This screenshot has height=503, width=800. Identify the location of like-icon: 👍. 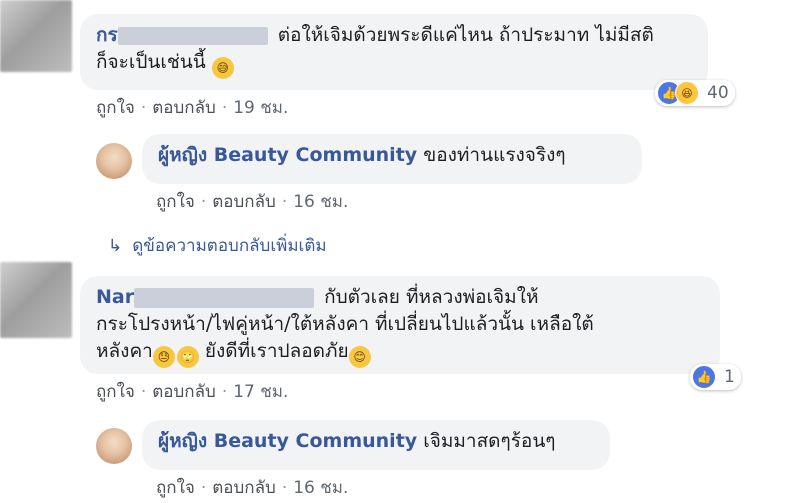
(704, 377).